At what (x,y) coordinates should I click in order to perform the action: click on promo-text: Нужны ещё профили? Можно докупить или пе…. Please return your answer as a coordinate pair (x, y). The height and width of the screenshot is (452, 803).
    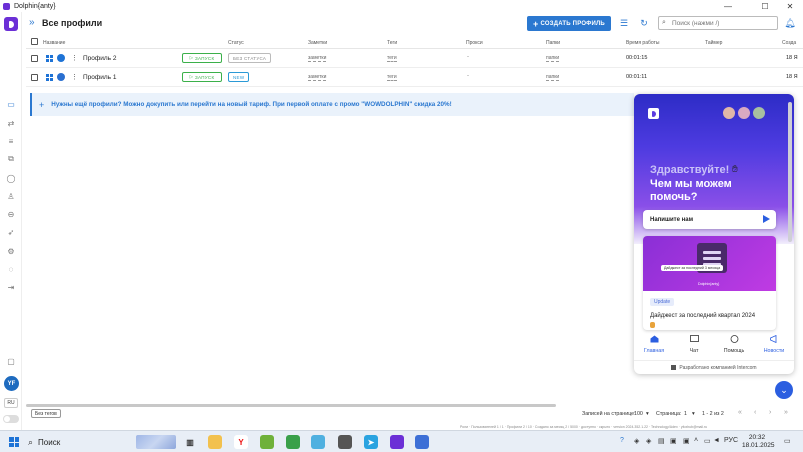
    Looking at the image, I should click on (251, 104).